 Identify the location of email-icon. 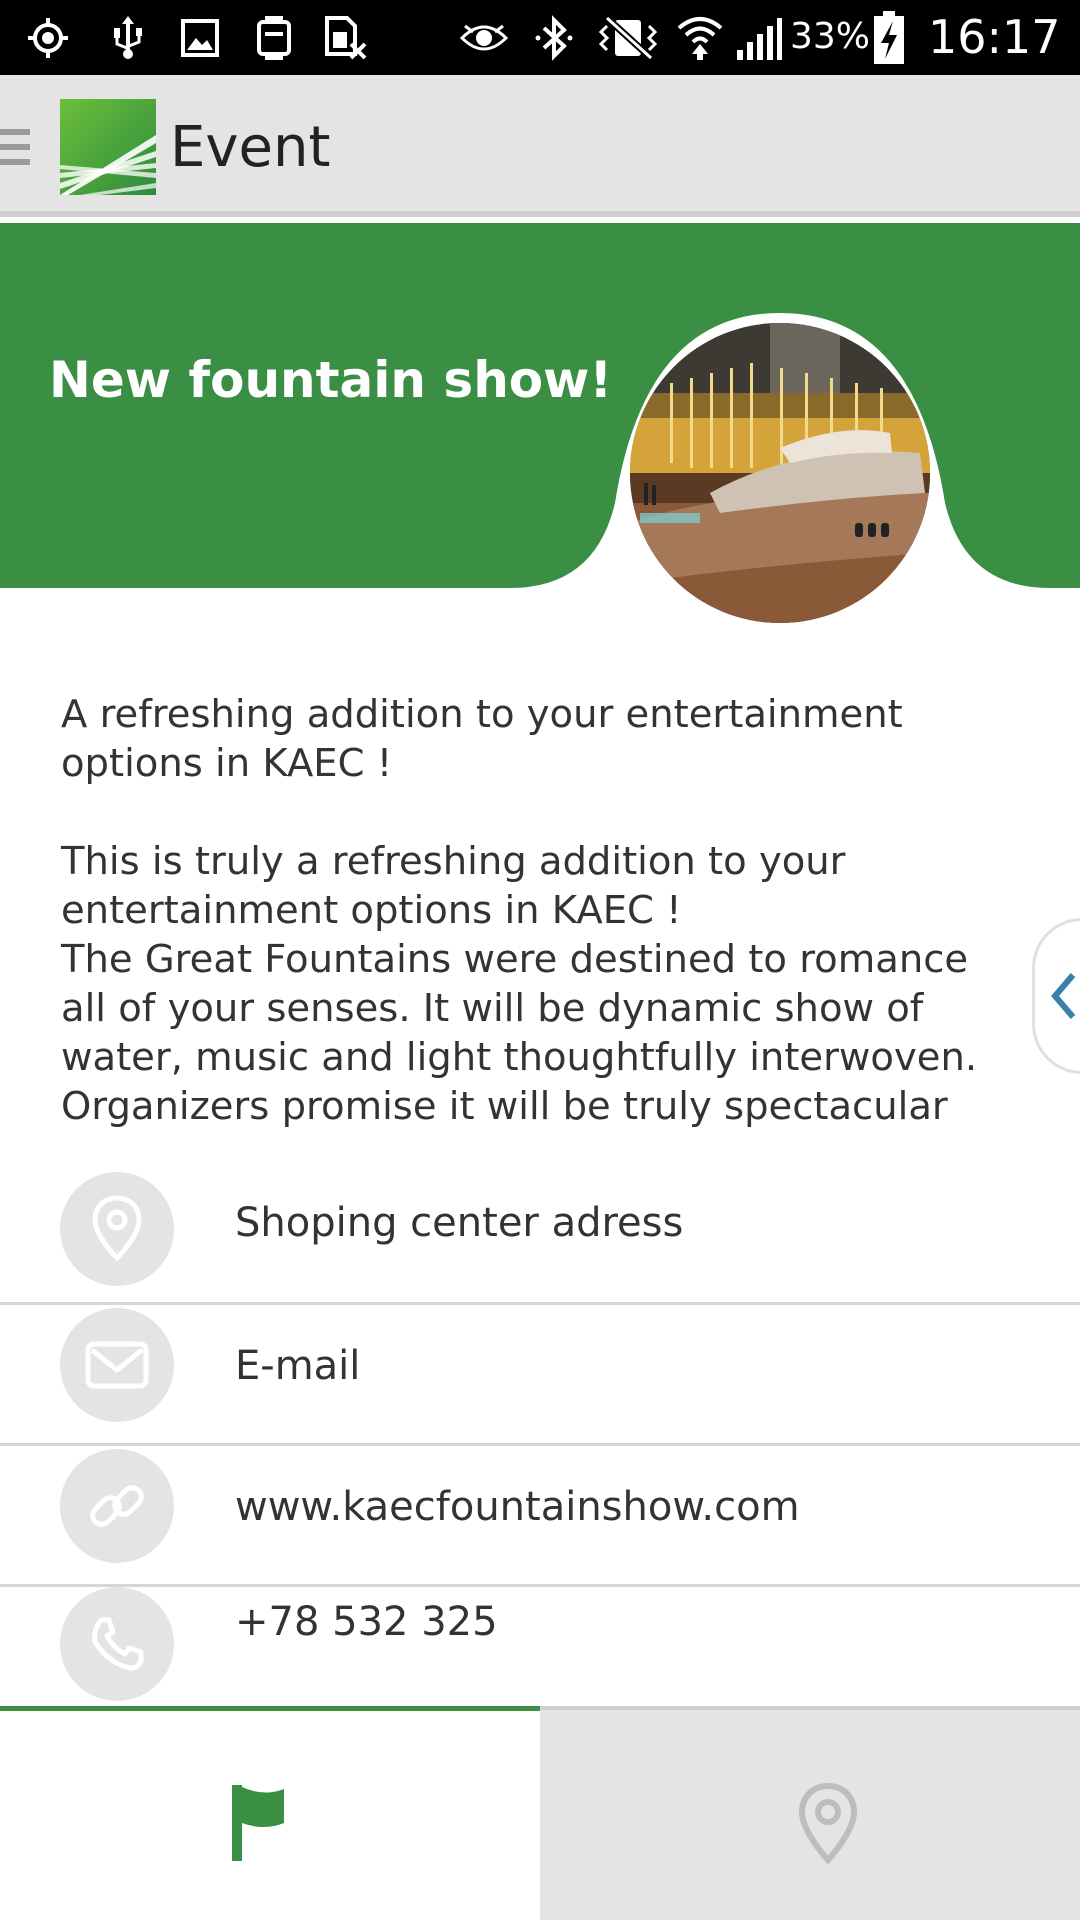
(117, 1365).